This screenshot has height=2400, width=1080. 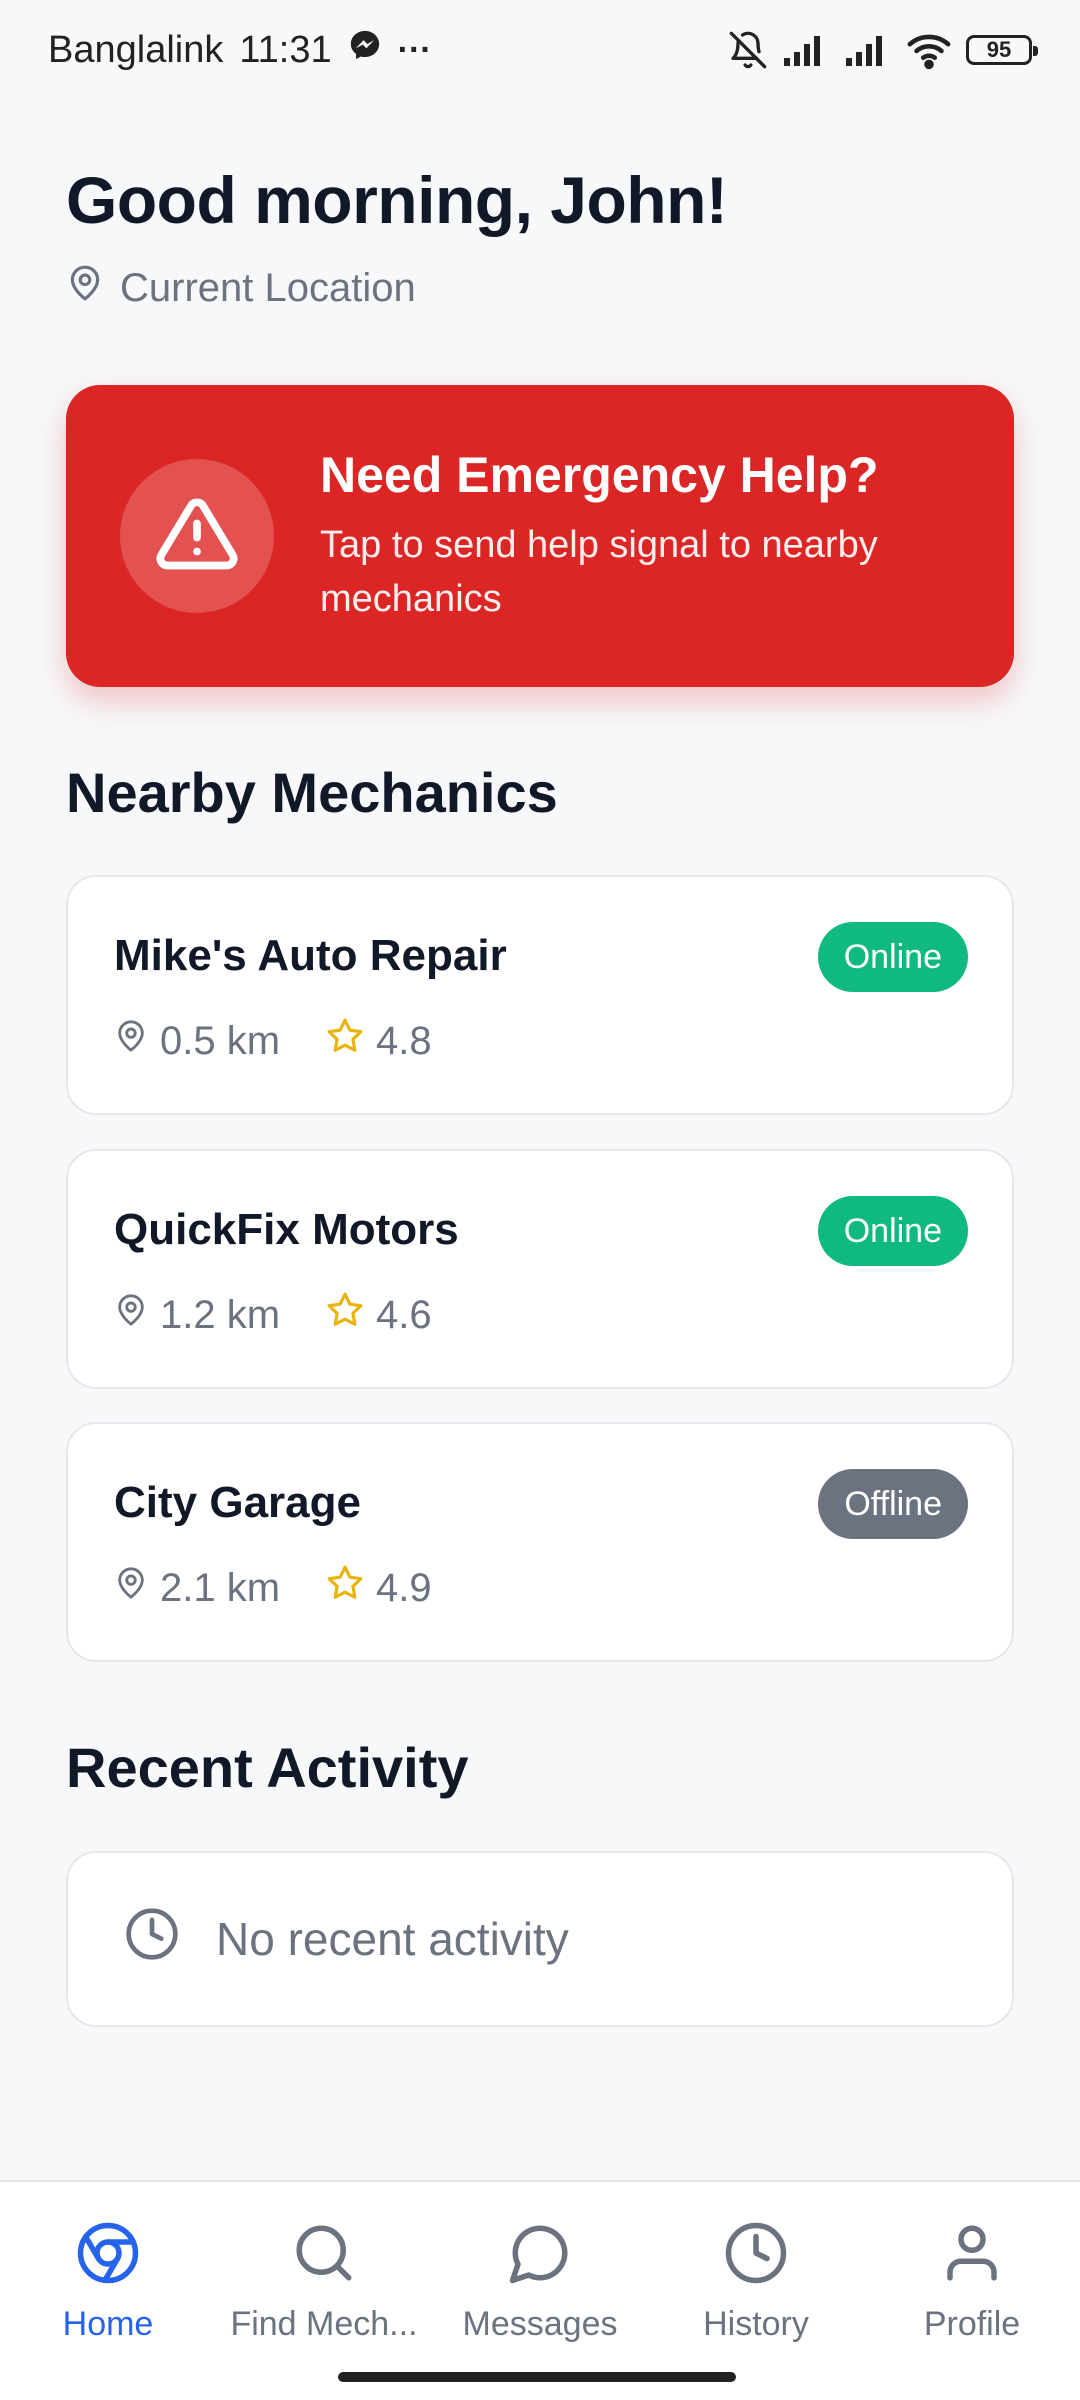 What do you see at coordinates (136, 49) in the screenshot?
I see `carrier-name: Banglalink` at bounding box center [136, 49].